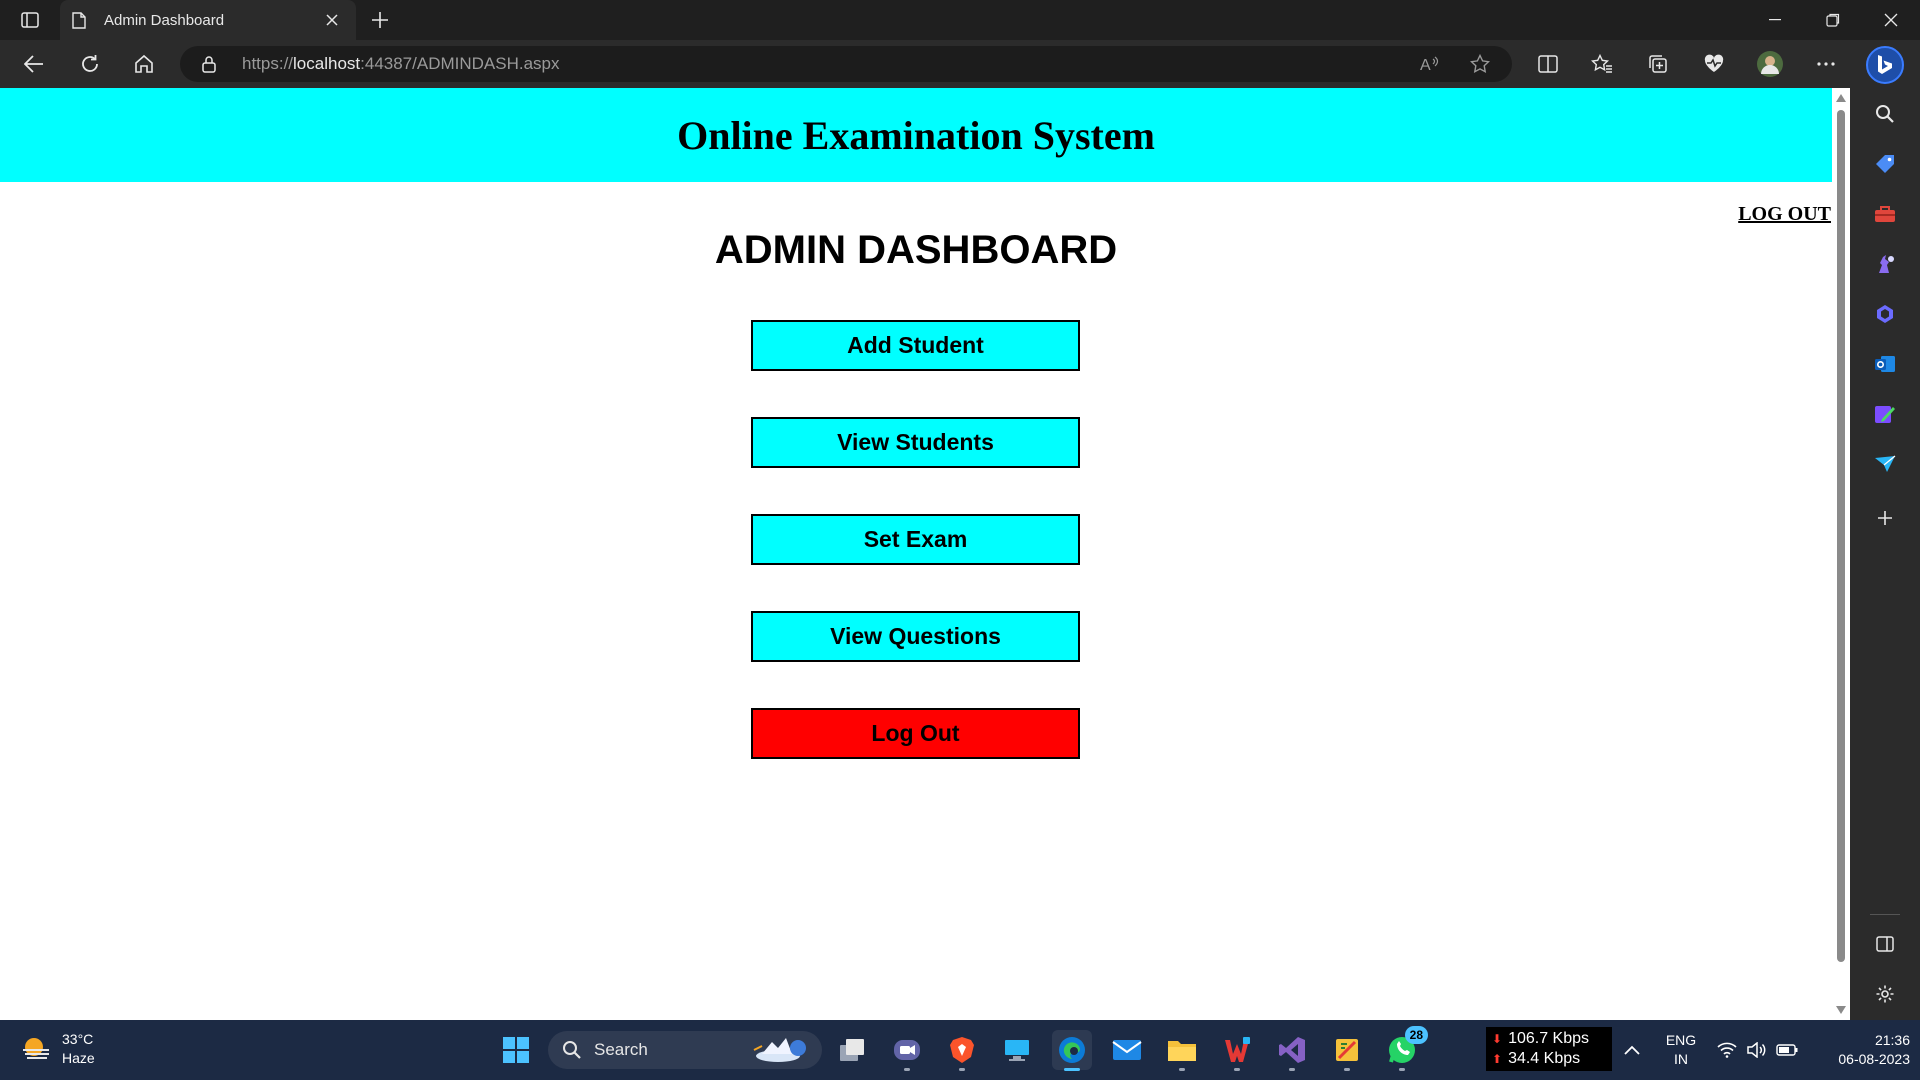 This screenshot has height=1080, width=1920. Describe the element at coordinates (1017, 1050) in the screenshot. I see `remote-desktop-icon` at that location.